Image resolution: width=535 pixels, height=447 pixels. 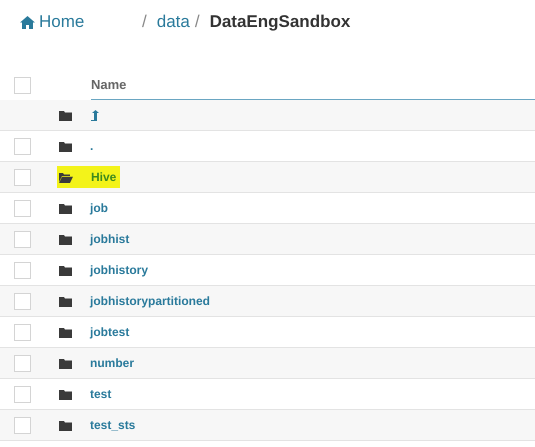 What do you see at coordinates (150, 301) in the screenshot?
I see `folder-link: jobhistorypartitioned` at bounding box center [150, 301].